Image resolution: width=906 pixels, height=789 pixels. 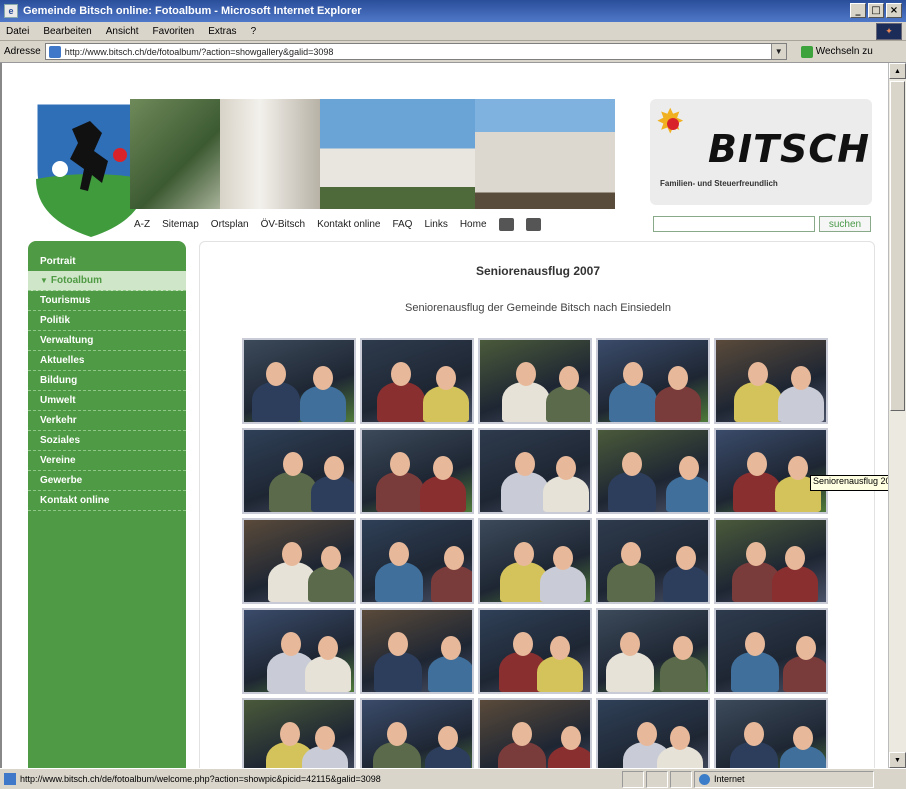 What do you see at coordinates (174, 31) in the screenshot?
I see `menu-item-favoriten: Favoriten` at bounding box center [174, 31].